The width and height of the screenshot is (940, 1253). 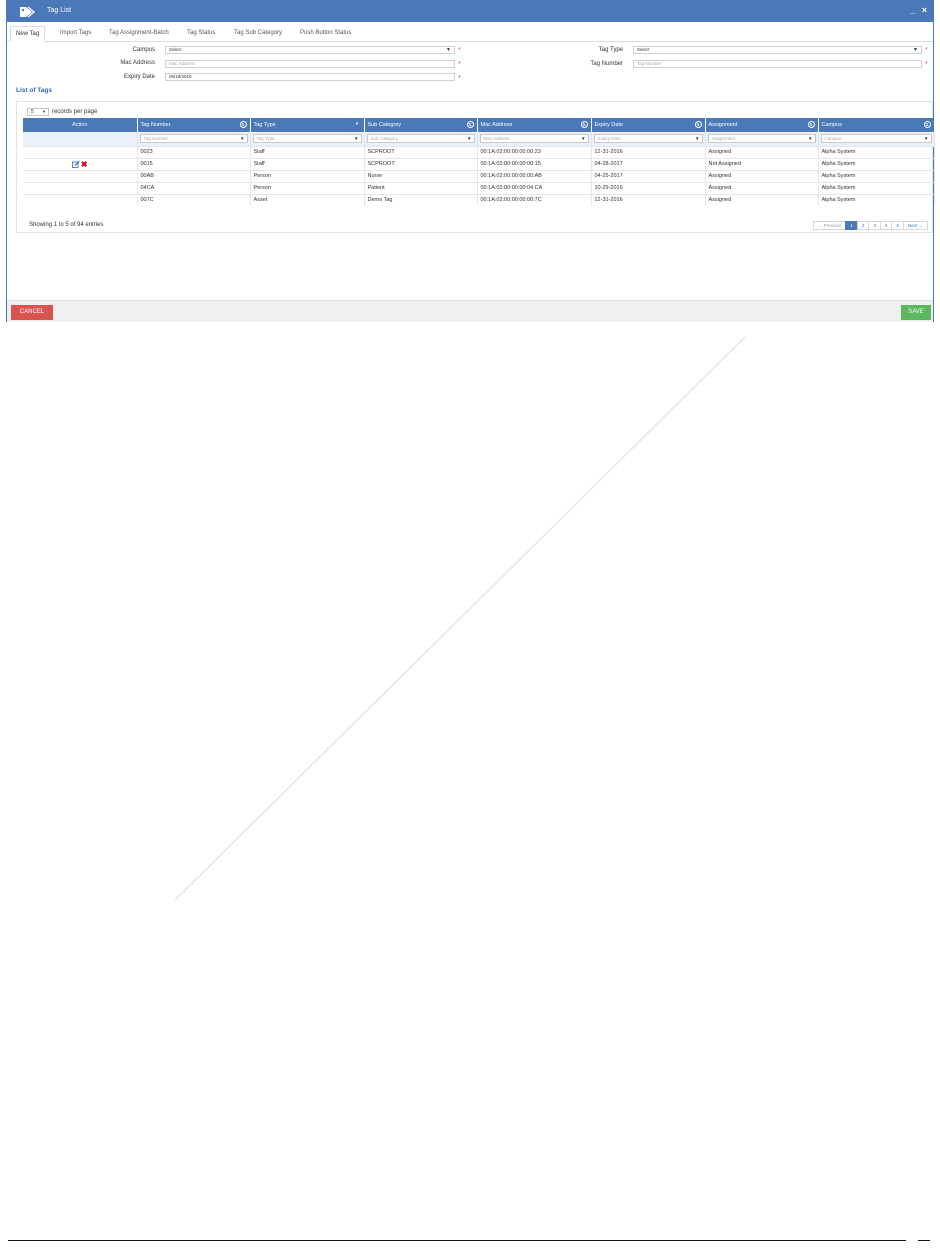 What do you see at coordinates (496, 139) in the screenshot?
I see `filter-placeholder: Mac Address` at bounding box center [496, 139].